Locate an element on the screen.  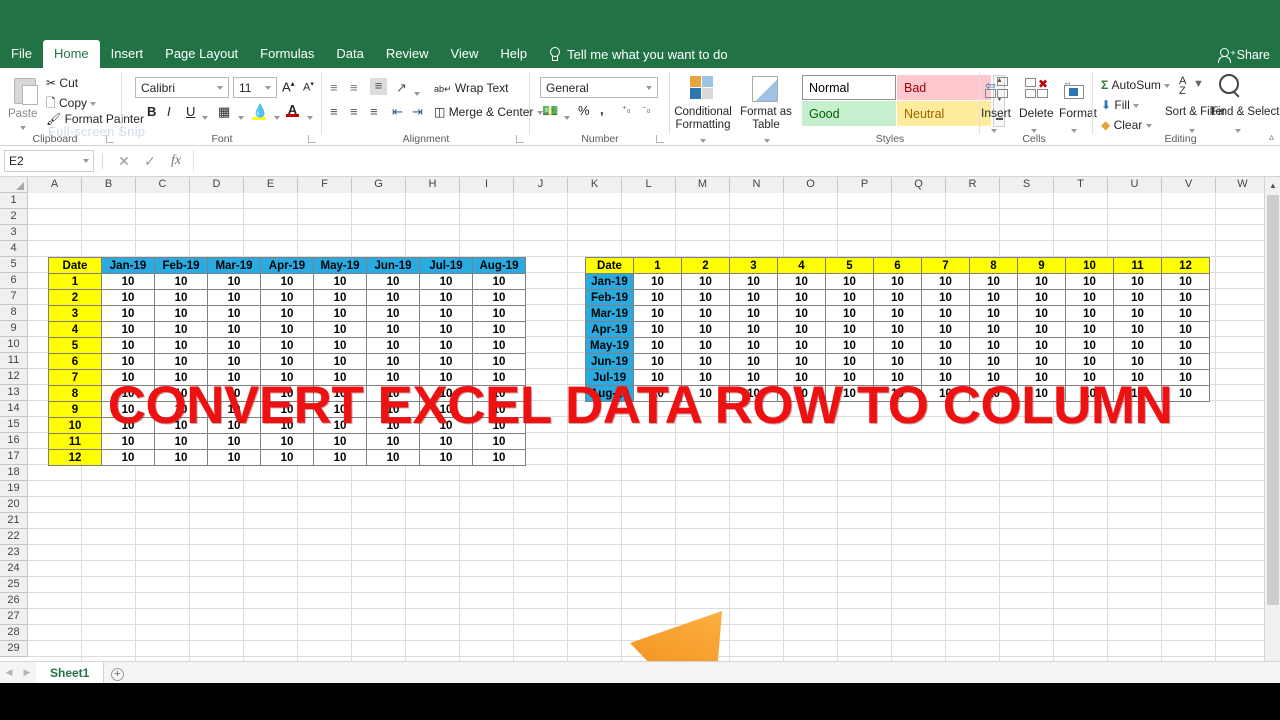
fill-color-dropdown-icon is located at coordinates (277, 118).